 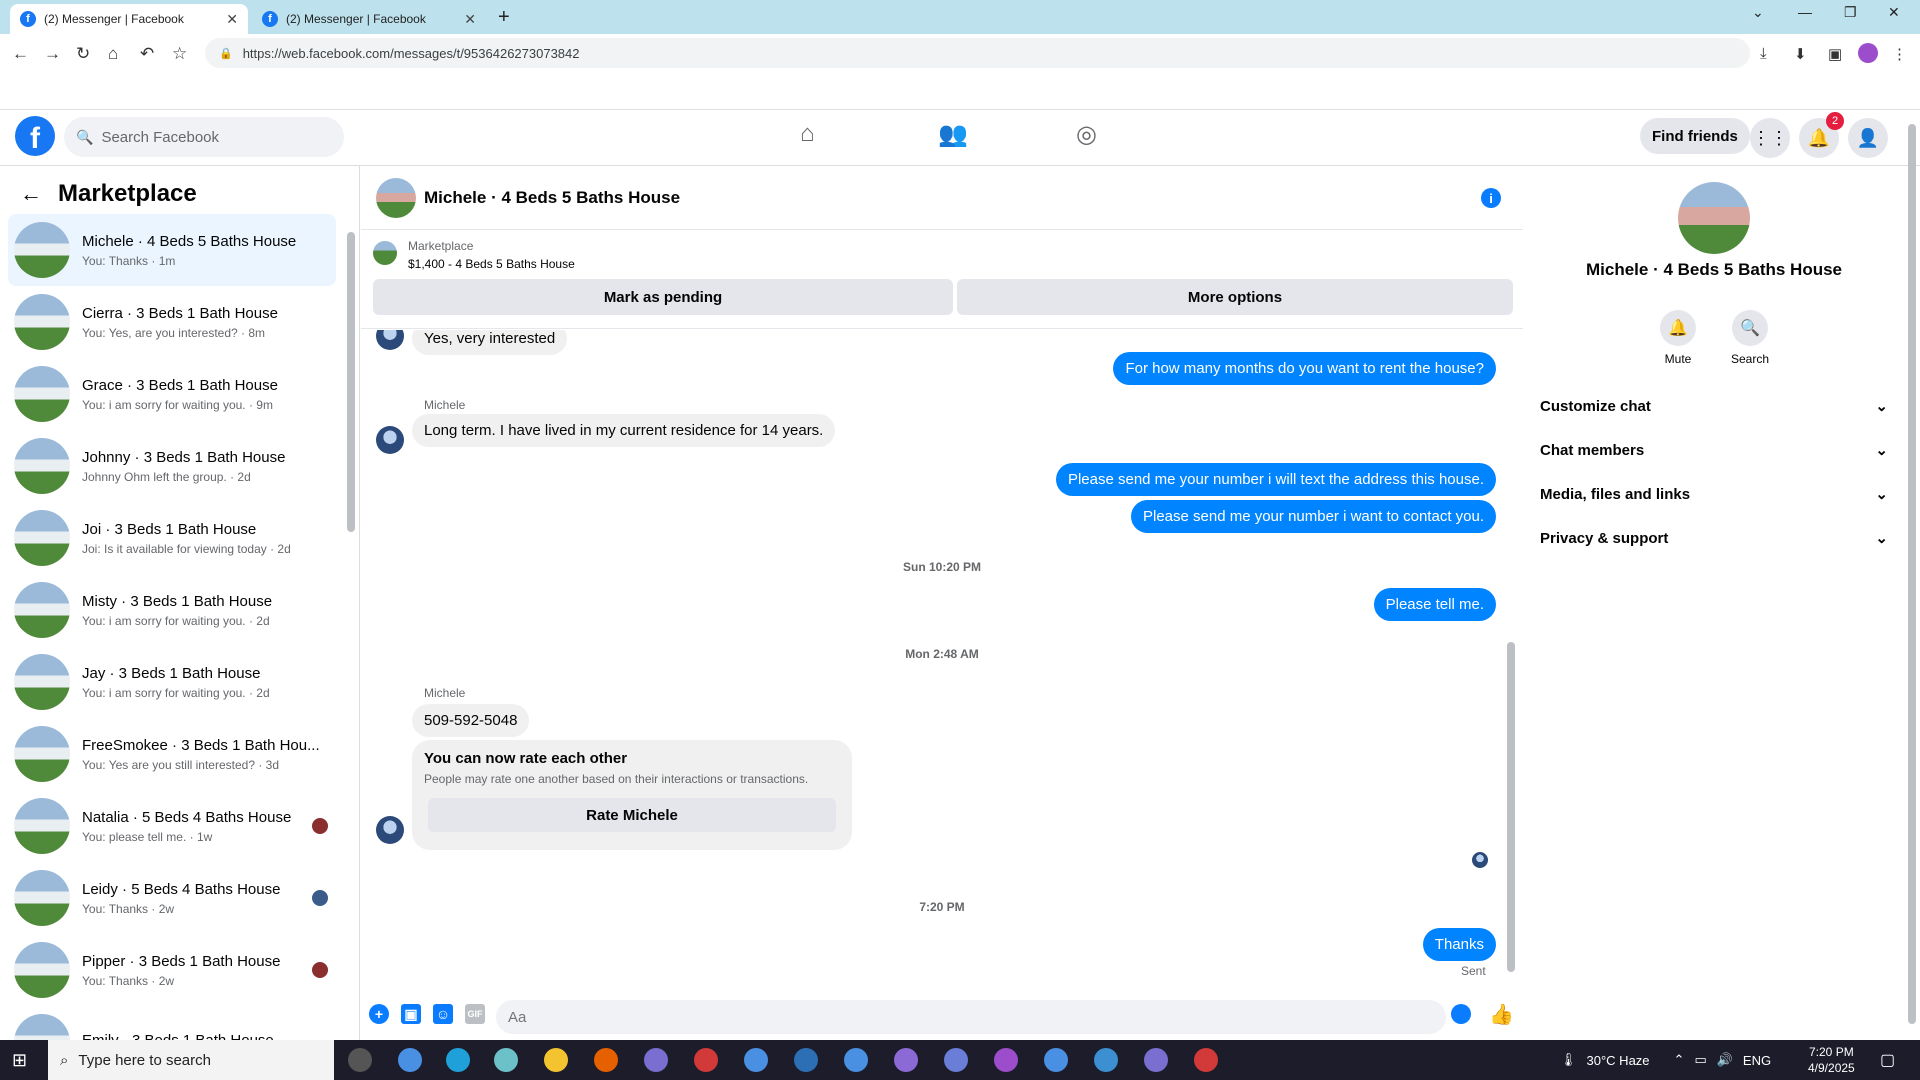 I want to click on volume-icon: 🔊, so click(x=1725, y=1060).